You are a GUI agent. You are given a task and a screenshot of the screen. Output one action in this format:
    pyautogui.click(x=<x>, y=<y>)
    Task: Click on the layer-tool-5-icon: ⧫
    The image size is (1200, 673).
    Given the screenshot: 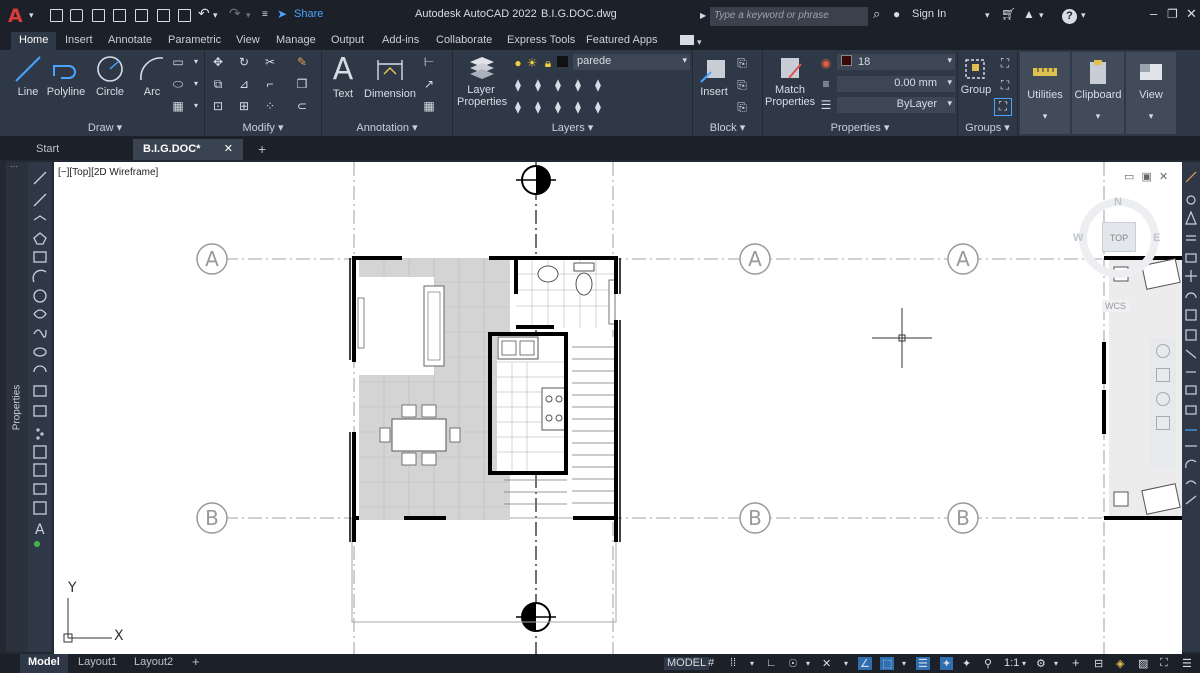 What is the action you would take?
    pyautogui.click(x=598, y=85)
    